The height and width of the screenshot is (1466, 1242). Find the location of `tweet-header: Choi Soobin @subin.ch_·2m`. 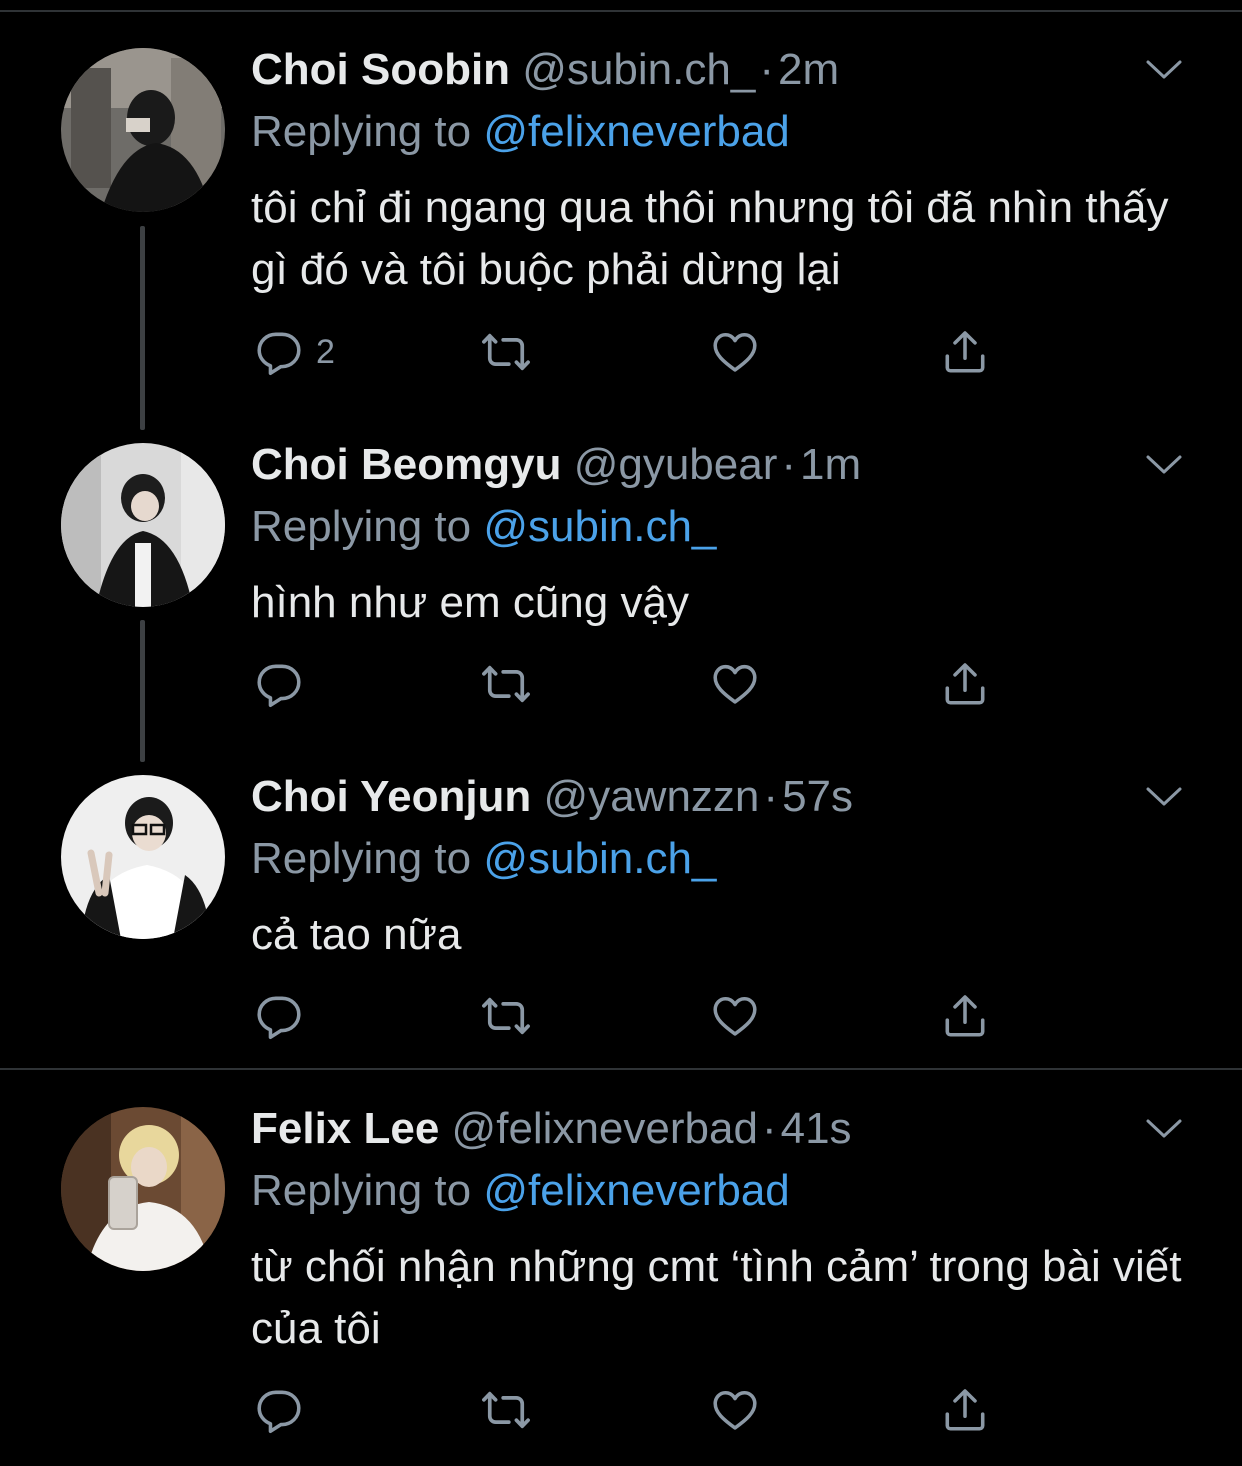

tweet-header: Choi Soobin @subin.ch_·2m is located at coordinates (545, 70).